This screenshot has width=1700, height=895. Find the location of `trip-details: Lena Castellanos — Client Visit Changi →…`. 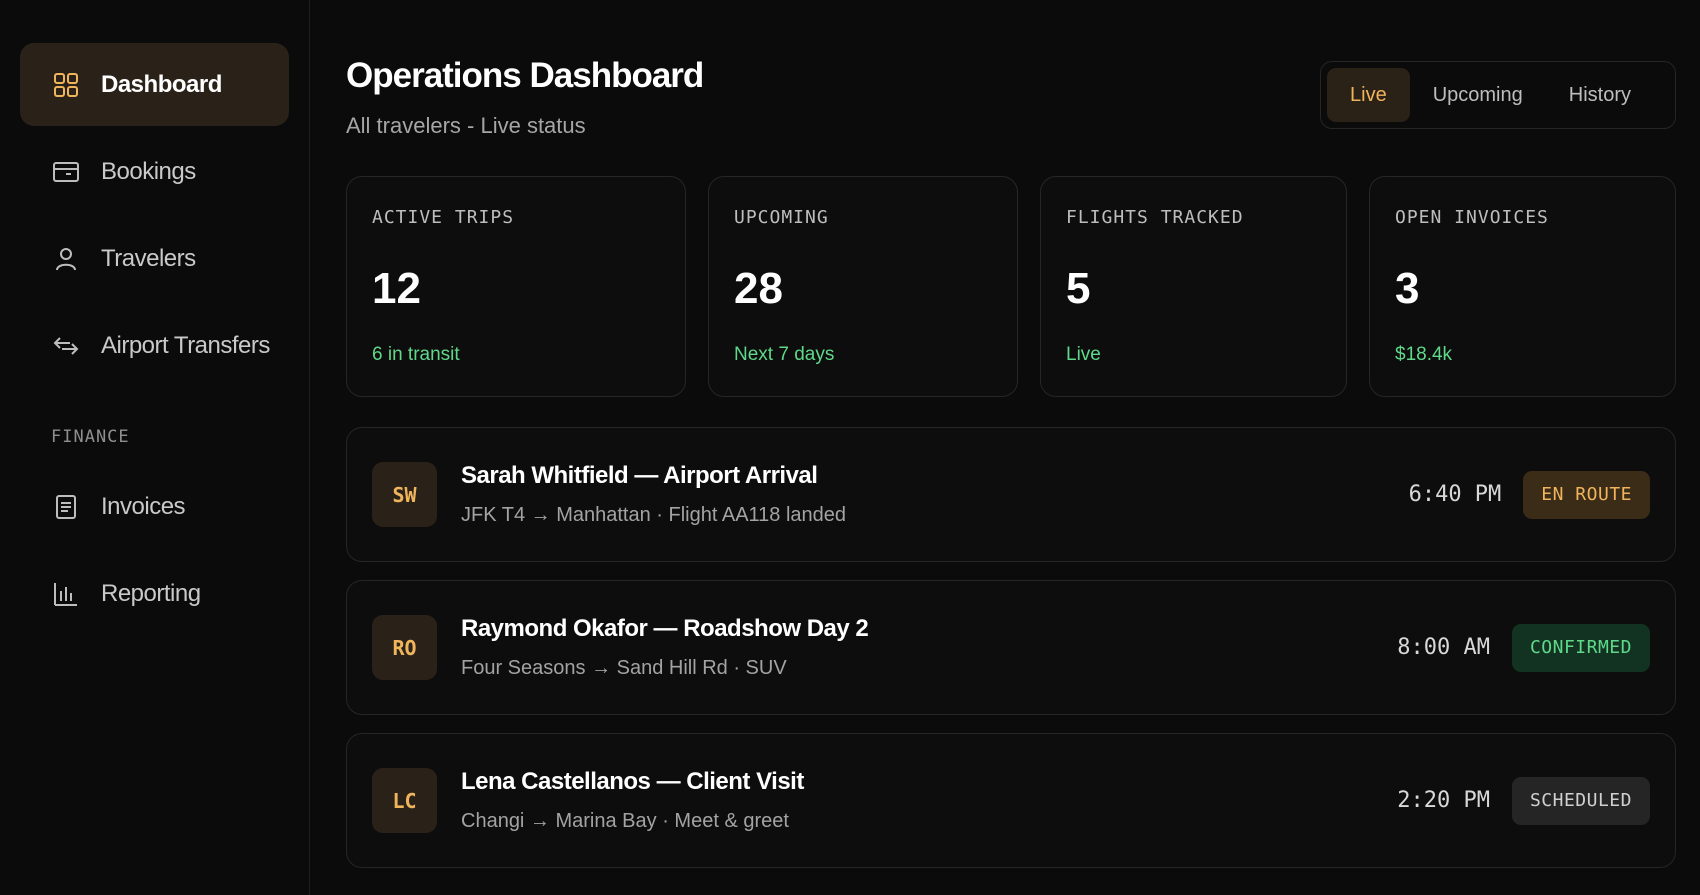

trip-details: Lena Castellanos — Client Visit Changi →… is located at coordinates (929, 800).